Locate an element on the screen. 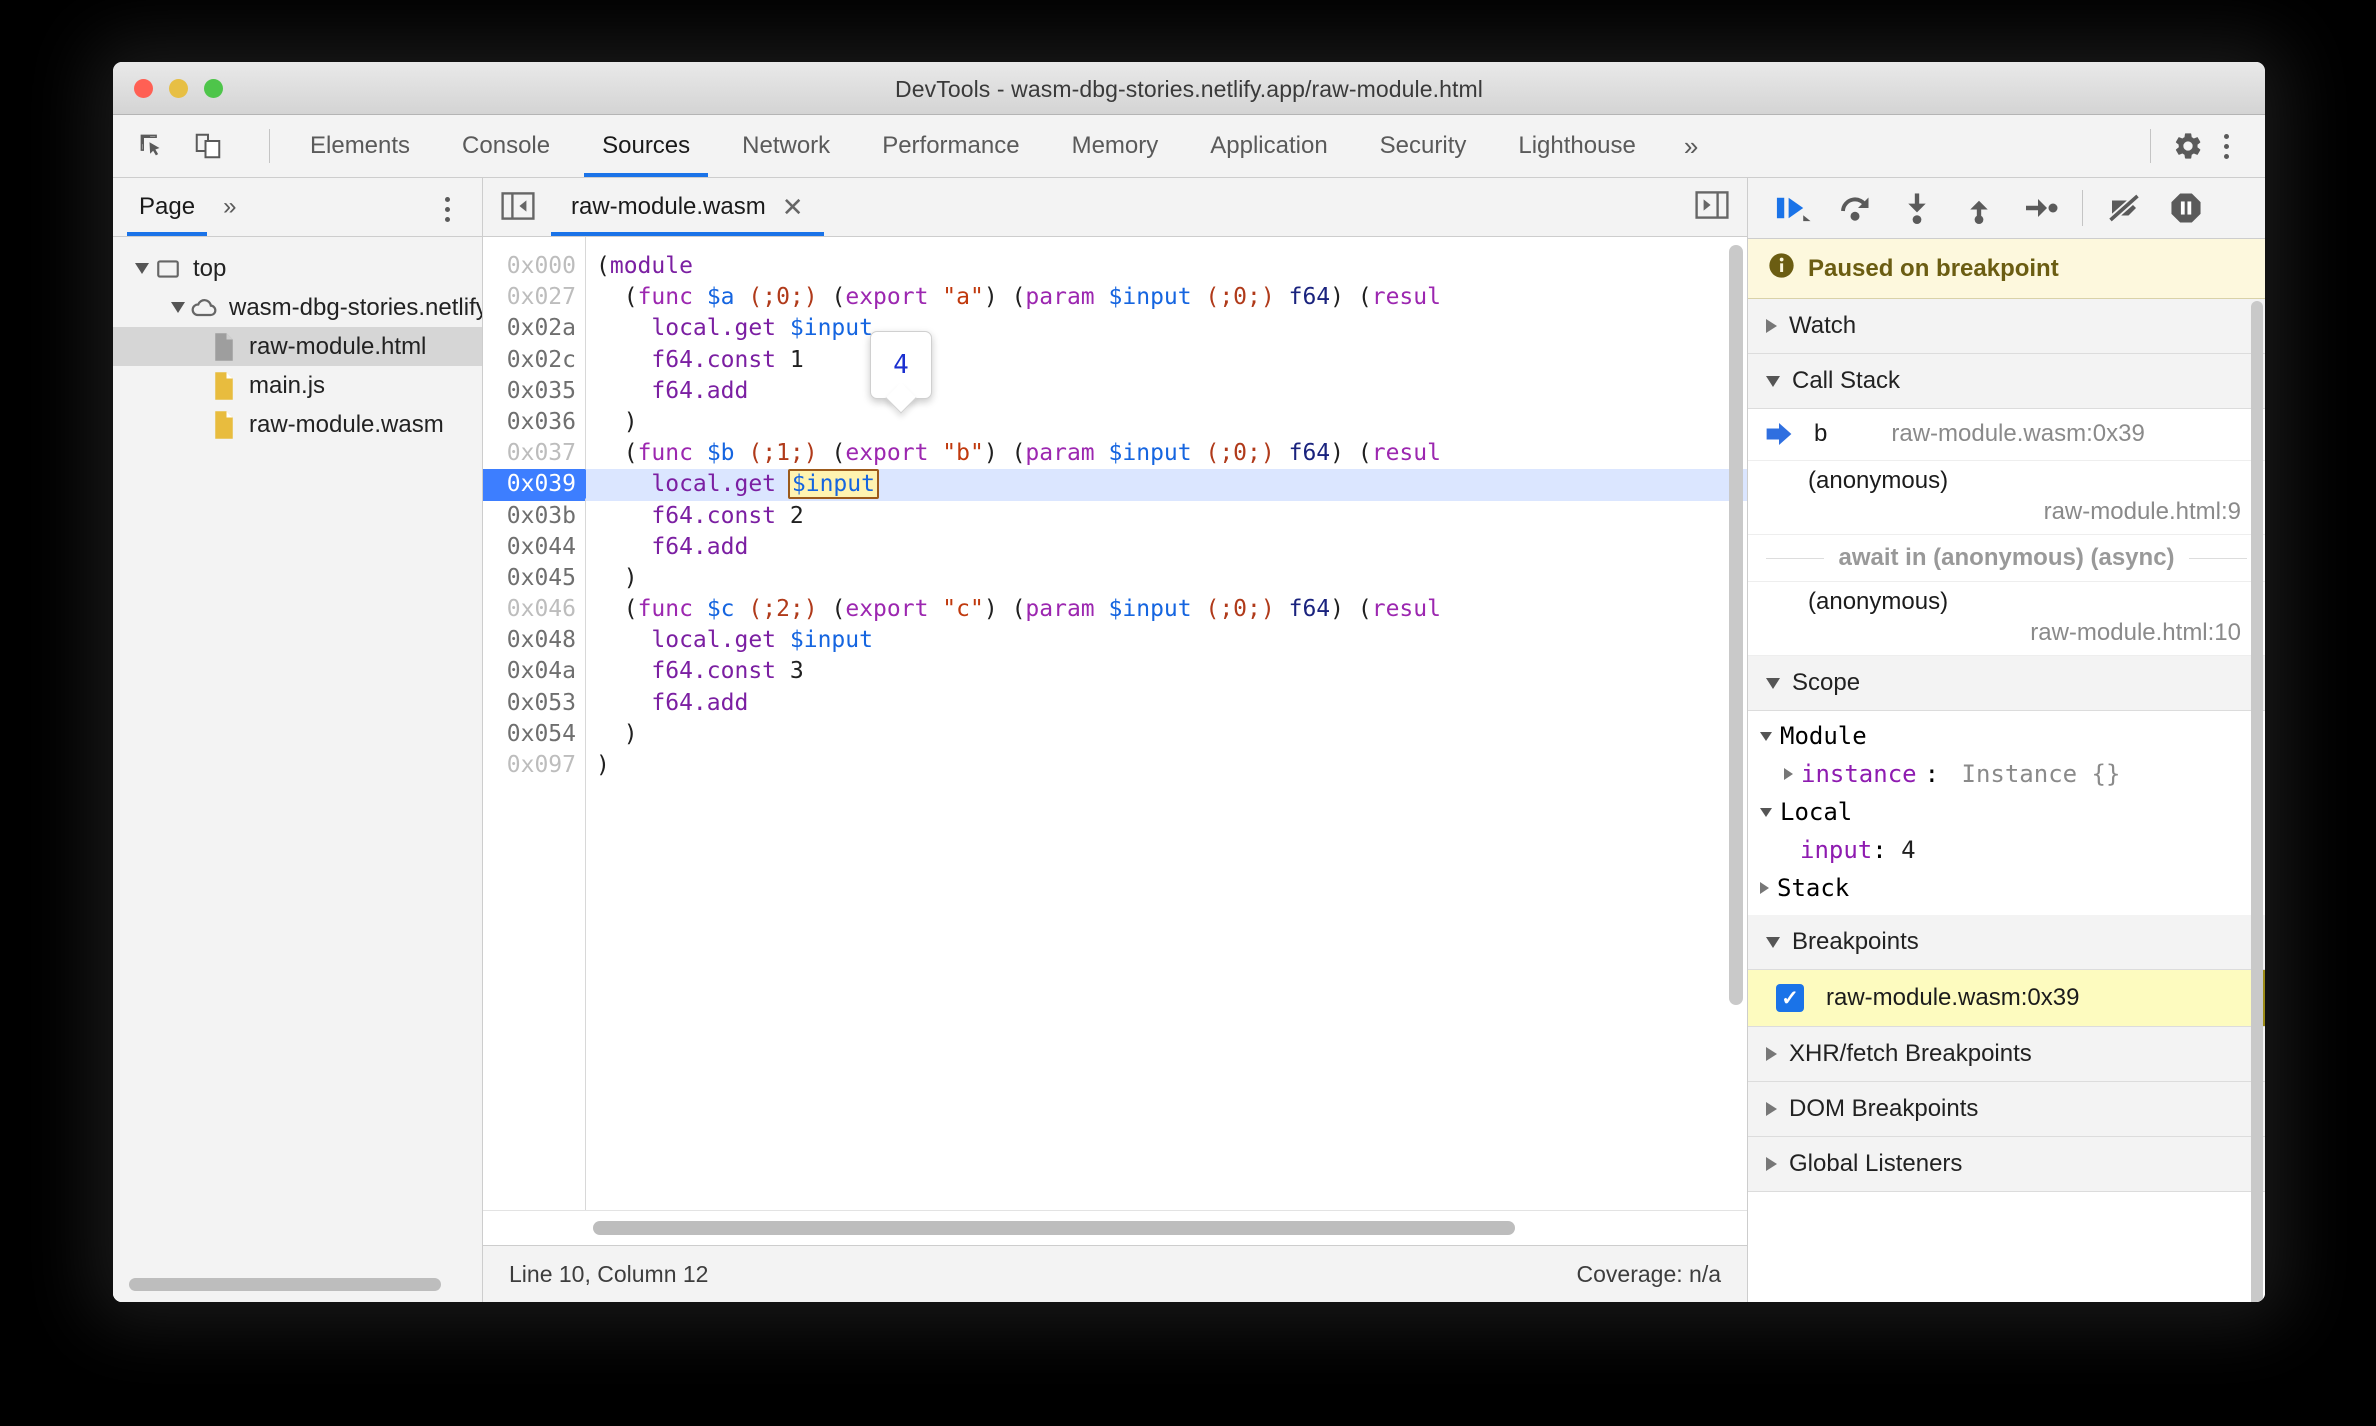 The image size is (2376, 1426). show-navigator-icon is located at coordinates (519, 207).